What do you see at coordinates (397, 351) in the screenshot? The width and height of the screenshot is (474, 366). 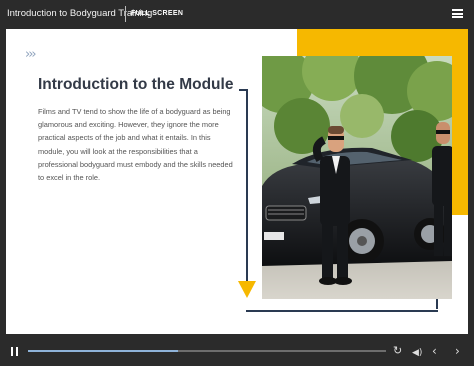 I see `replay-icon: ↻` at bounding box center [397, 351].